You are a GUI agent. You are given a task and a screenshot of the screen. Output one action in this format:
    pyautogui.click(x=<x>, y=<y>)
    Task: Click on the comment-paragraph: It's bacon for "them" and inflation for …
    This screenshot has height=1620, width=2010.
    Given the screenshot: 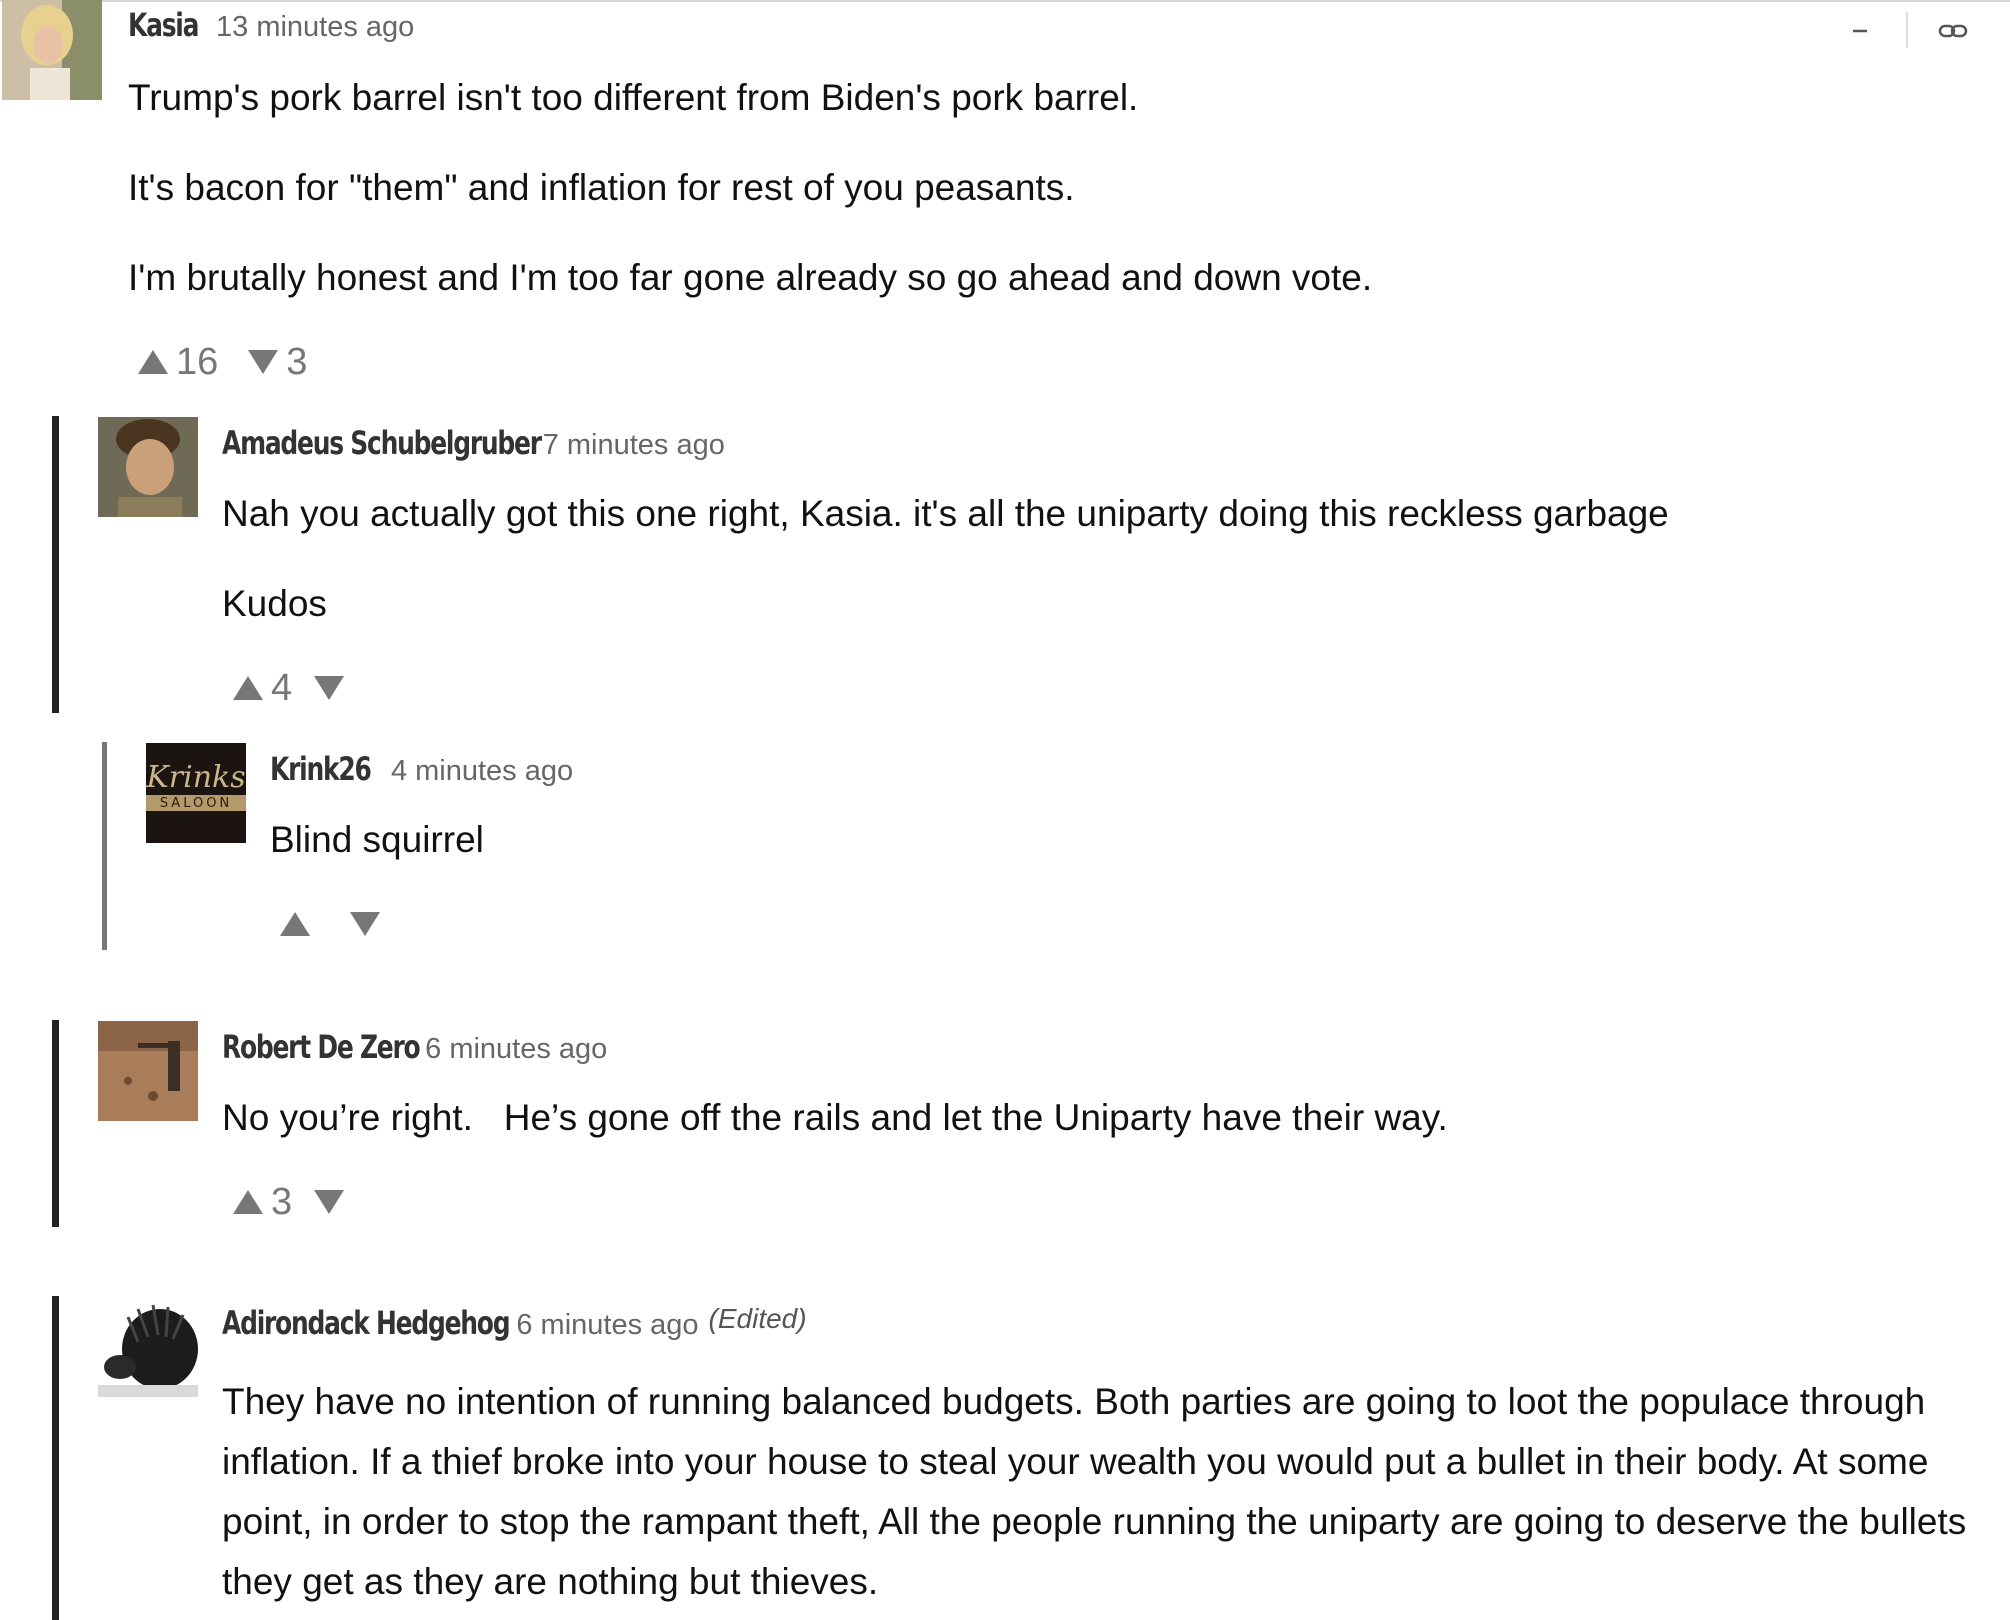 What is the action you would take?
    pyautogui.click(x=601, y=187)
    